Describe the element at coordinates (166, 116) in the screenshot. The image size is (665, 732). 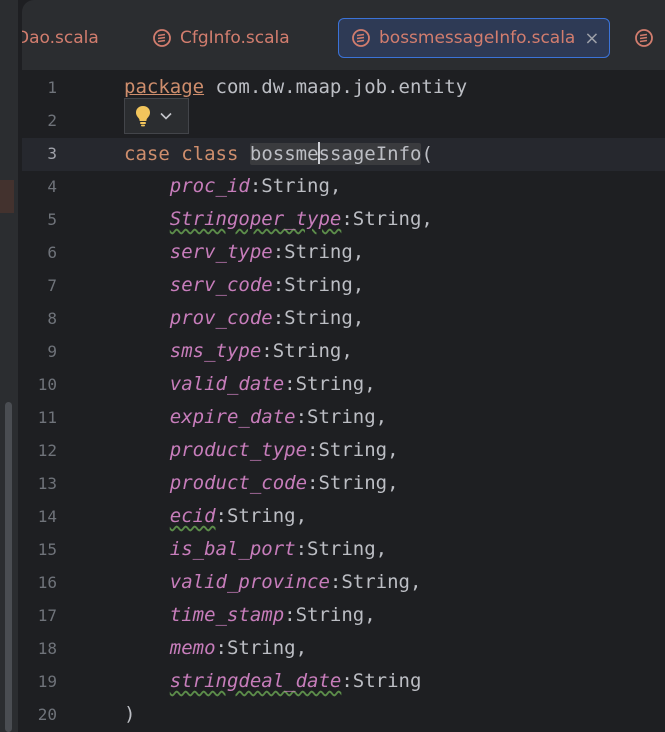
I see `chevron-down-icon` at that location.